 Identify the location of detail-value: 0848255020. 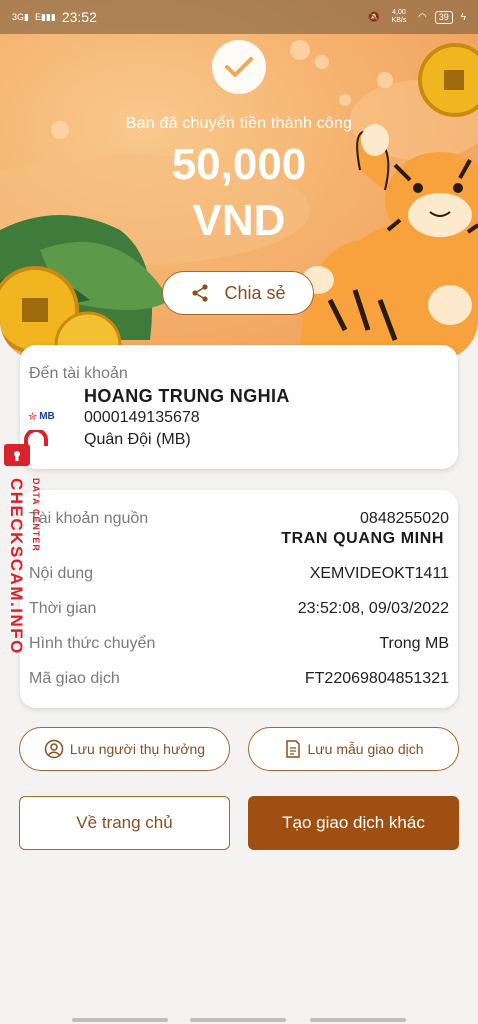
(404, 518).